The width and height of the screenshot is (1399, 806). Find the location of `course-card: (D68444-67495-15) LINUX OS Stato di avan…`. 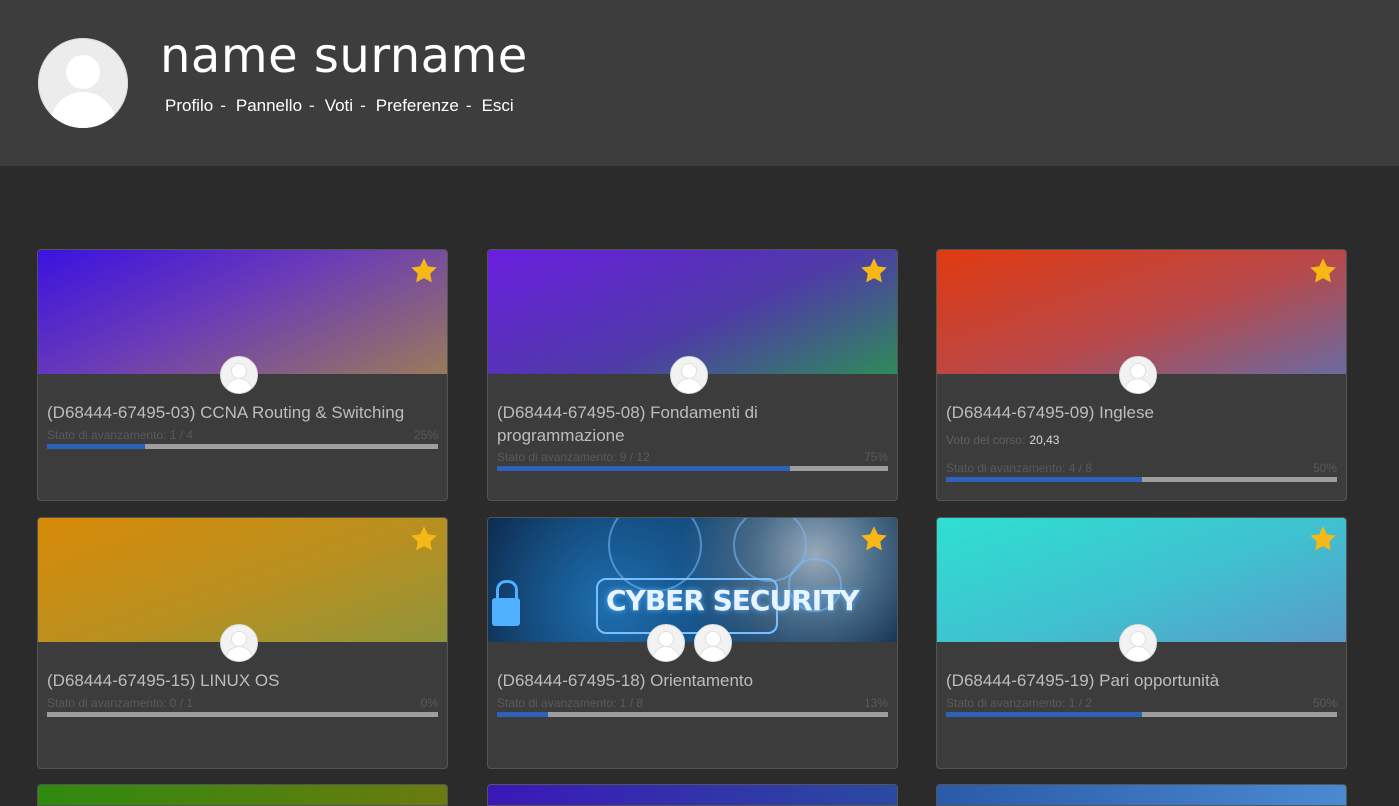

course-card: (D68444-67495-15) LINUX OS Stato di avan… is located at coordinates (242, 643).